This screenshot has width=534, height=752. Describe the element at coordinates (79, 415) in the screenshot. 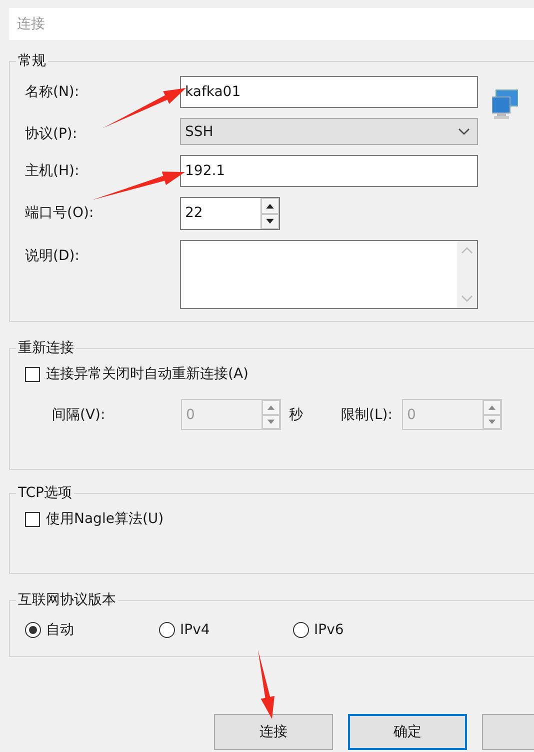

I see `field-label: 间隔(V):` at that location.